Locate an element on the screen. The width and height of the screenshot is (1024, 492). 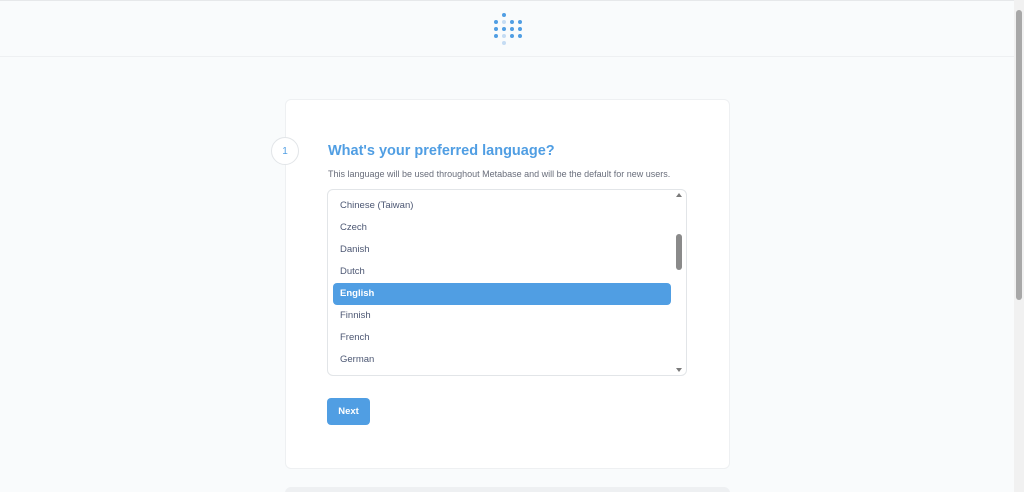
list-item-selected: English is located at coordinates (502, 294).